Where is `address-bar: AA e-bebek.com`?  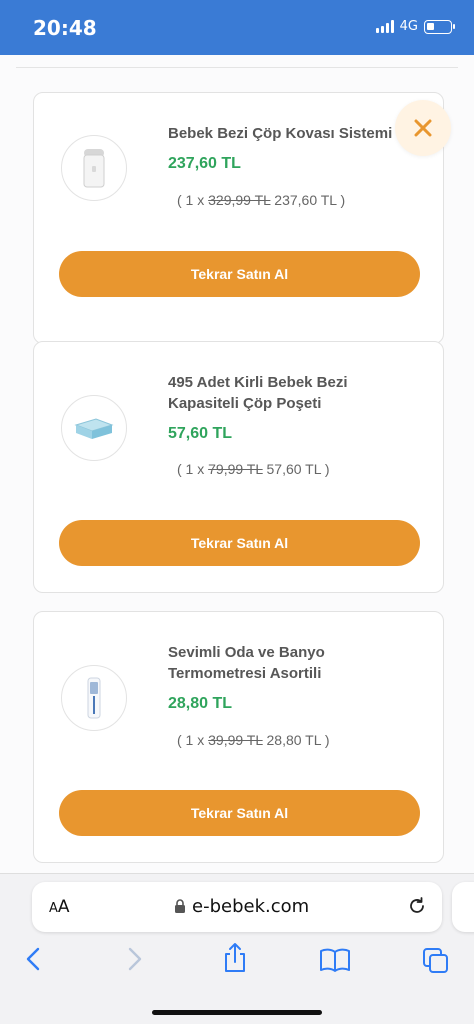 address-bar: AA e-bebek.com is located at coordinates (237, 907).